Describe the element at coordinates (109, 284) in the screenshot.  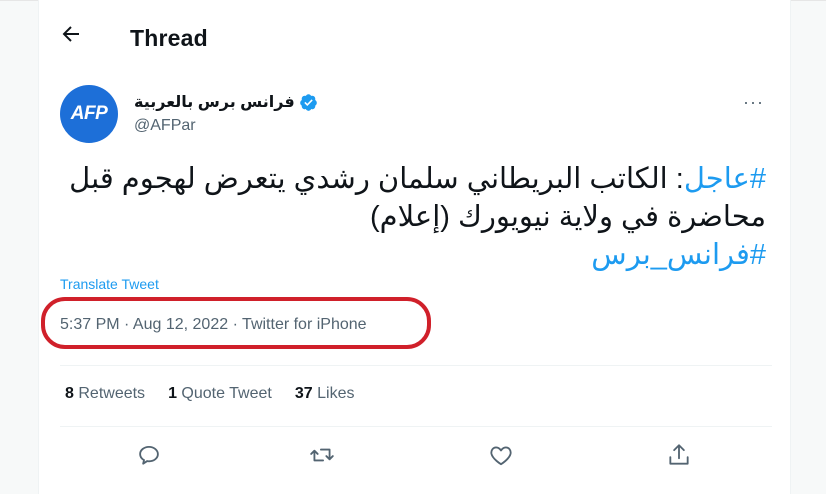
I see `translate-tweet-link: Translate Tweet` at that location.